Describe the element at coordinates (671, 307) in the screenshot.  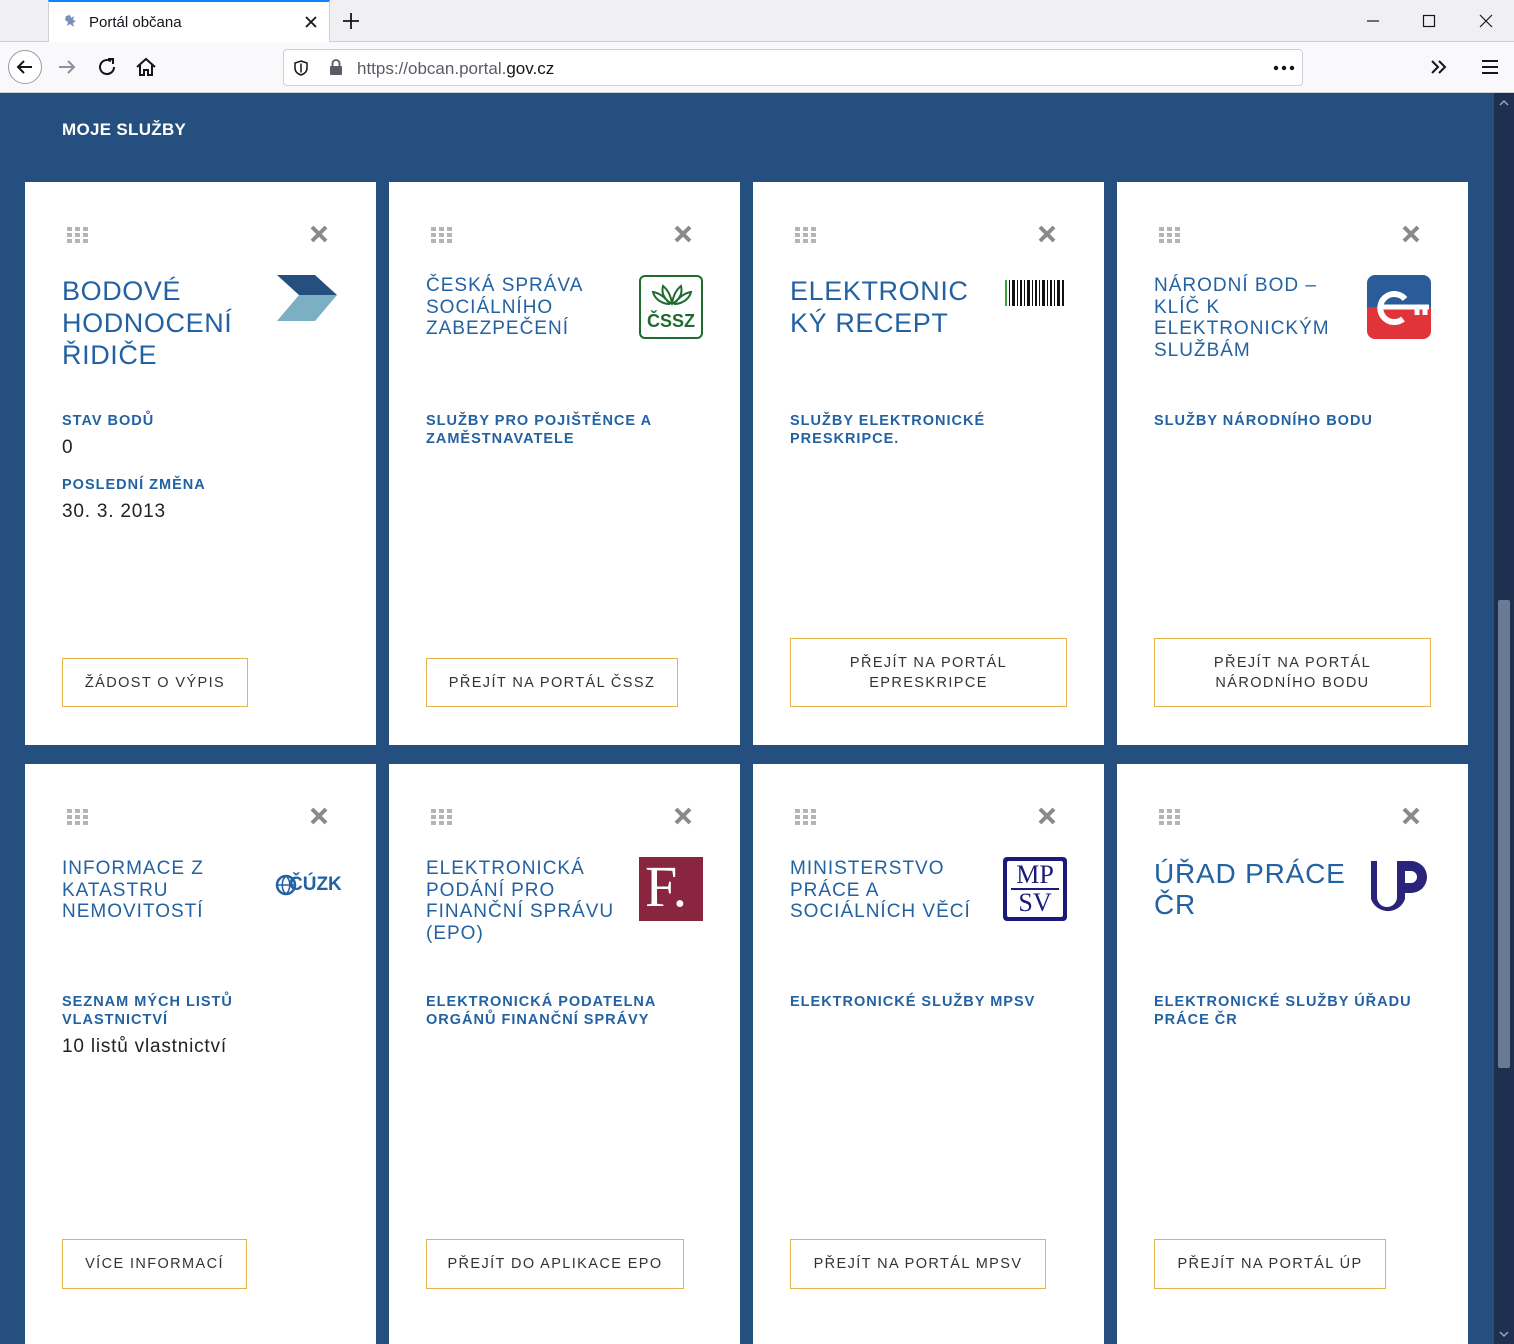
I see `cssz-logo-icon: ČSSZ` at that location.